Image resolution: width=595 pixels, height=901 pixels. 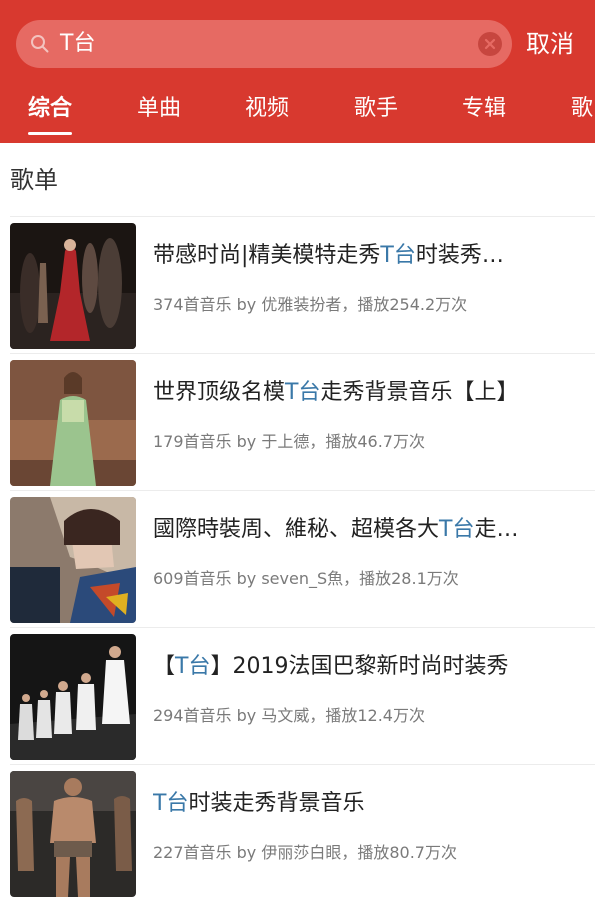 I want to click on playlist-meta: 609首音乐 by seven_S魚，播放28.1万次, so click(x=306, y=578).